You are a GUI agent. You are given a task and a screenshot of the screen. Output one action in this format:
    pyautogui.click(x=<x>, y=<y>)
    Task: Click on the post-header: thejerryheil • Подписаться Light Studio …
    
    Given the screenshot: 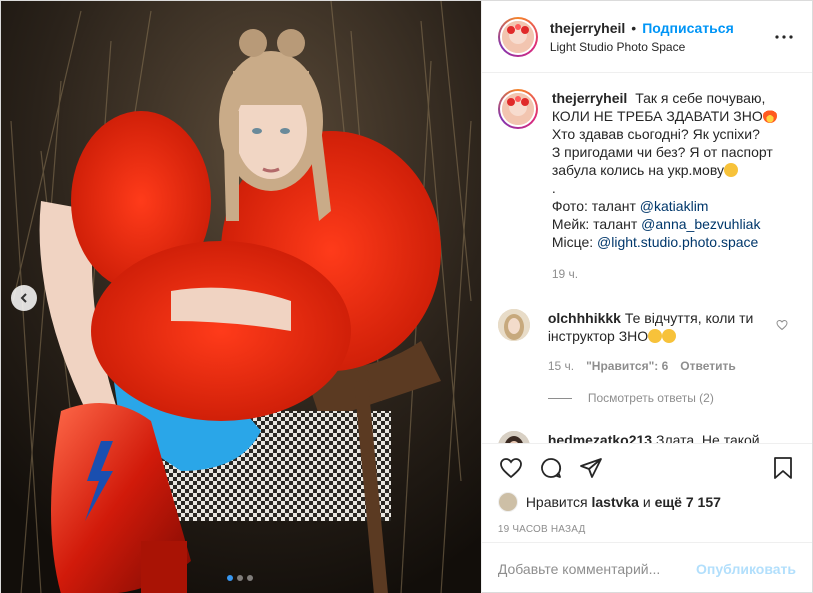 What is the action you would take?
    pyautogui.click(x=646, y=37)
    